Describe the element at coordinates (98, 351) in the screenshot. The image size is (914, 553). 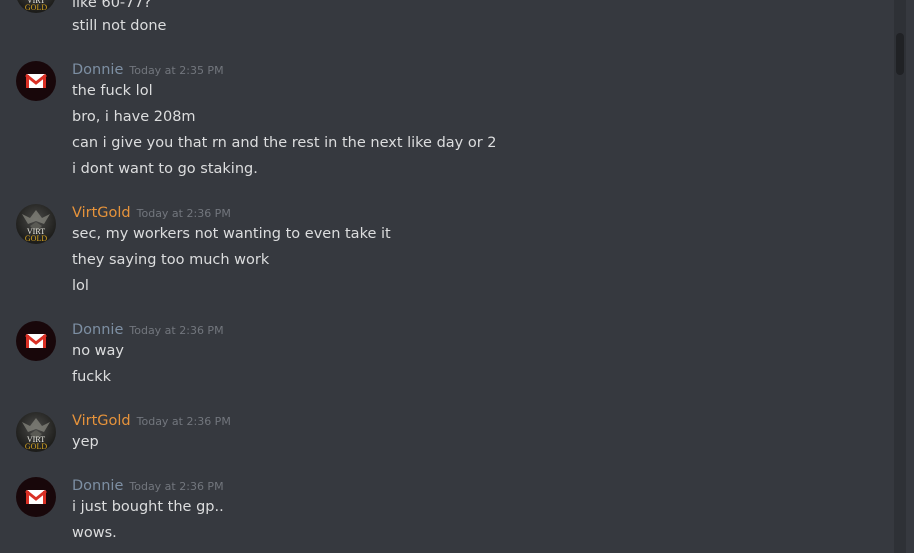
I see `message-text: no way` at that location.